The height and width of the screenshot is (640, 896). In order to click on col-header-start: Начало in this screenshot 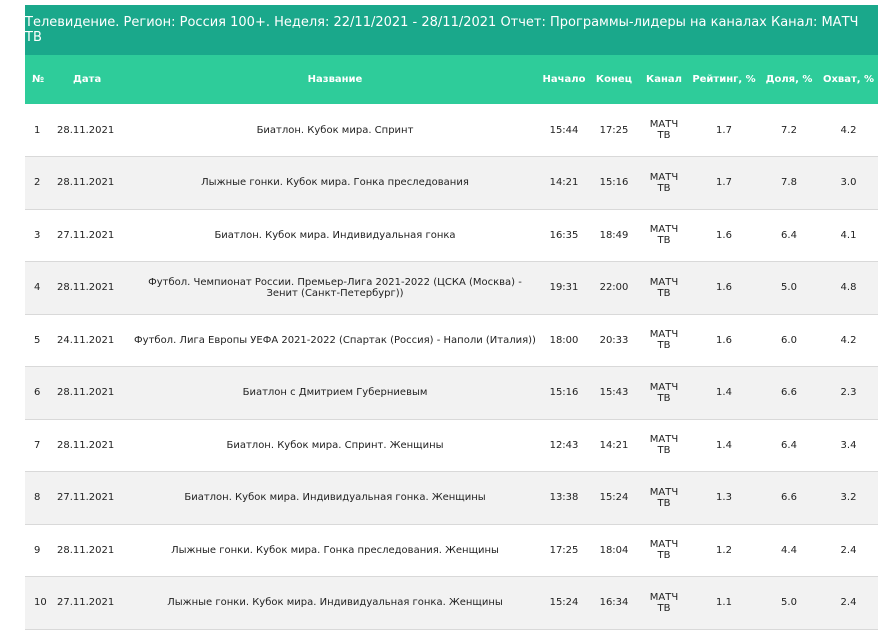, I will do `click(564, 79)`.